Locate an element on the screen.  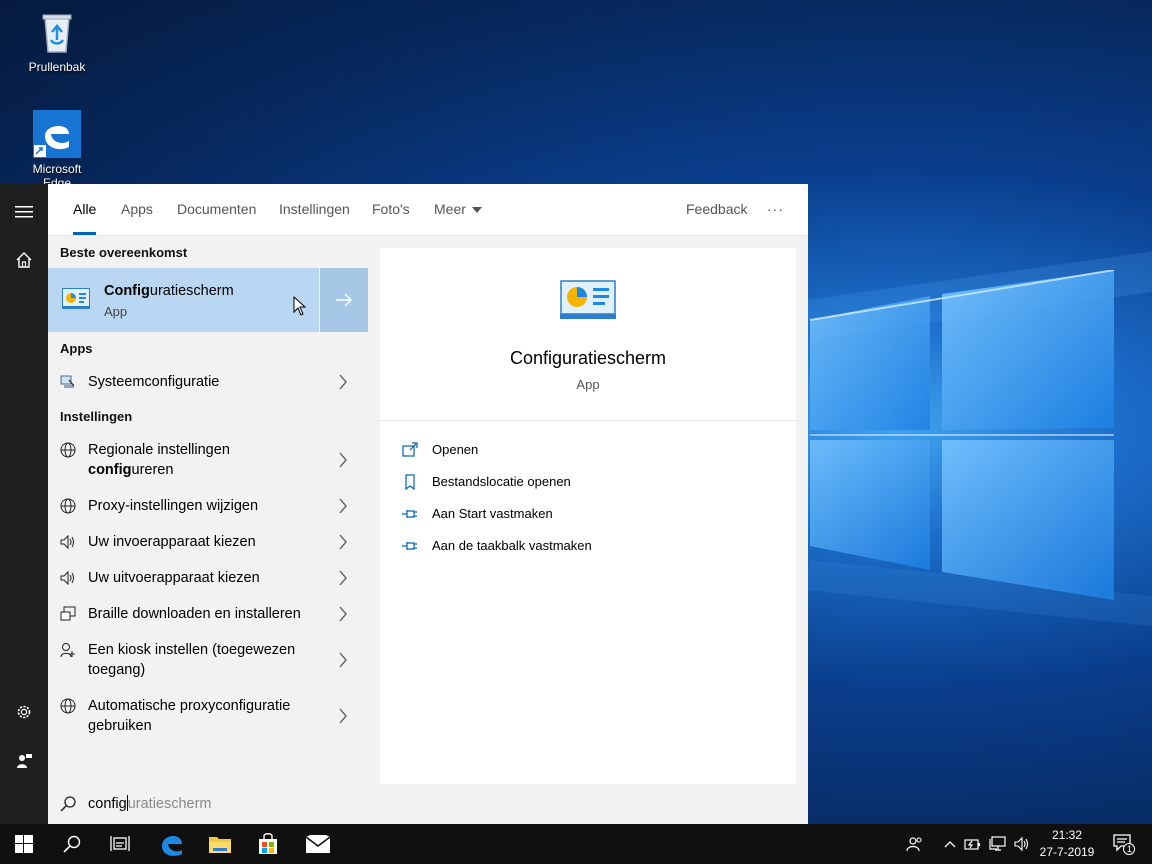
caret-down-icon is located at coordinates (476, 210).